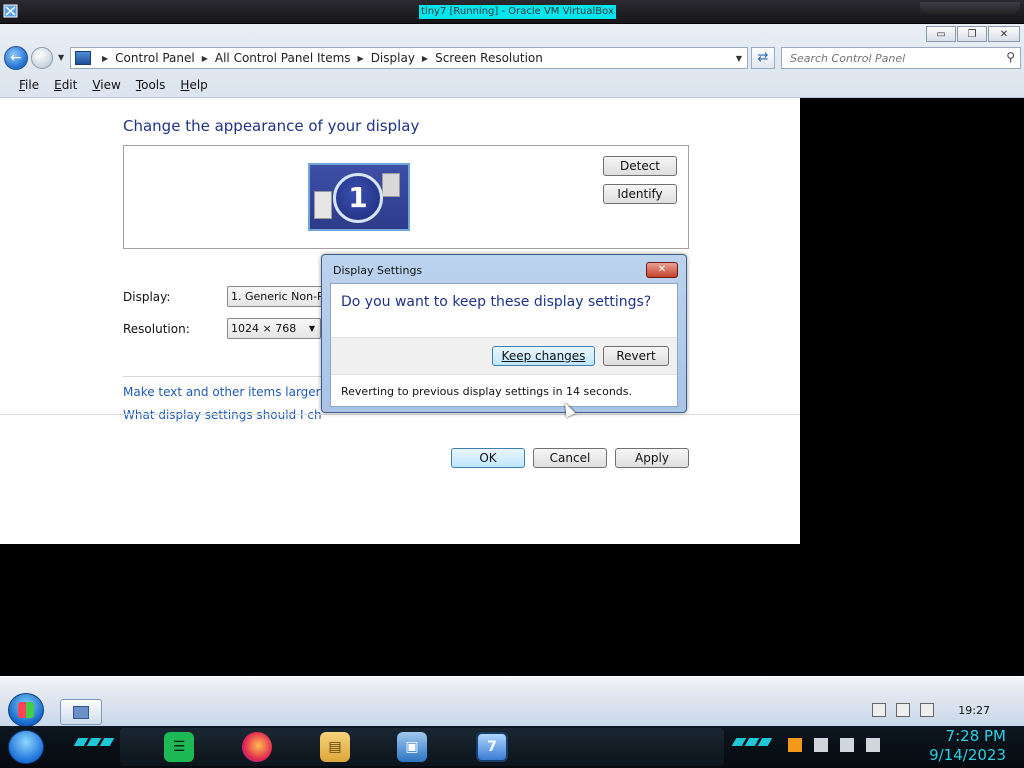  Describe the element at coordinates (834, 745) in the screenshot. I see `host-system-tray` at that location.